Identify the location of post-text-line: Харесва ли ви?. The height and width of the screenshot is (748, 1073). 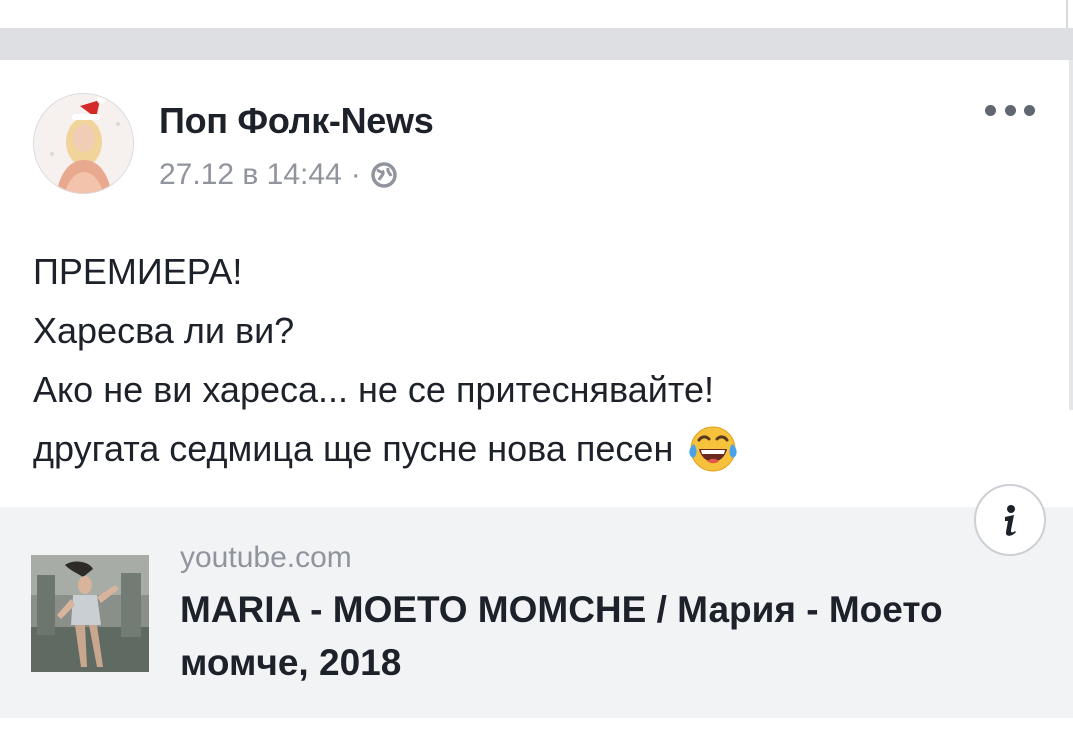
(164, 330).